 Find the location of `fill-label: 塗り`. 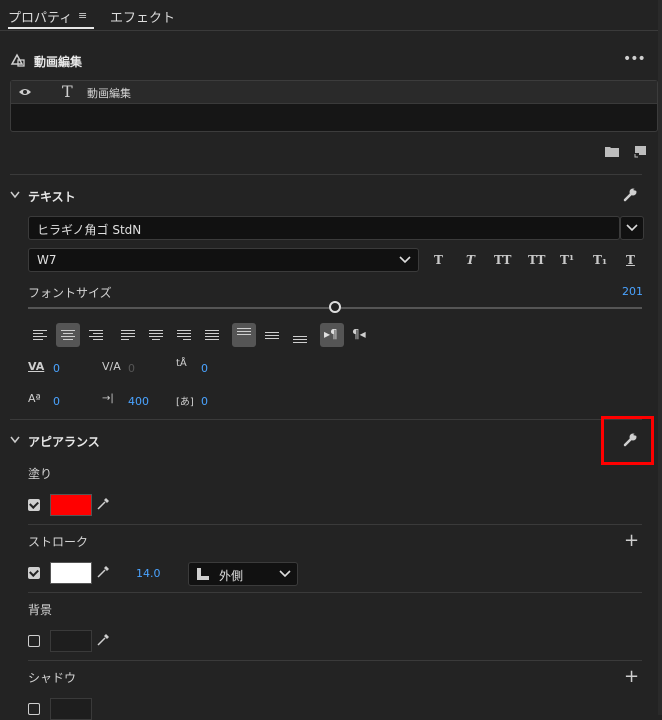

fill-label: 塗り is located at coordinates (40, 474).